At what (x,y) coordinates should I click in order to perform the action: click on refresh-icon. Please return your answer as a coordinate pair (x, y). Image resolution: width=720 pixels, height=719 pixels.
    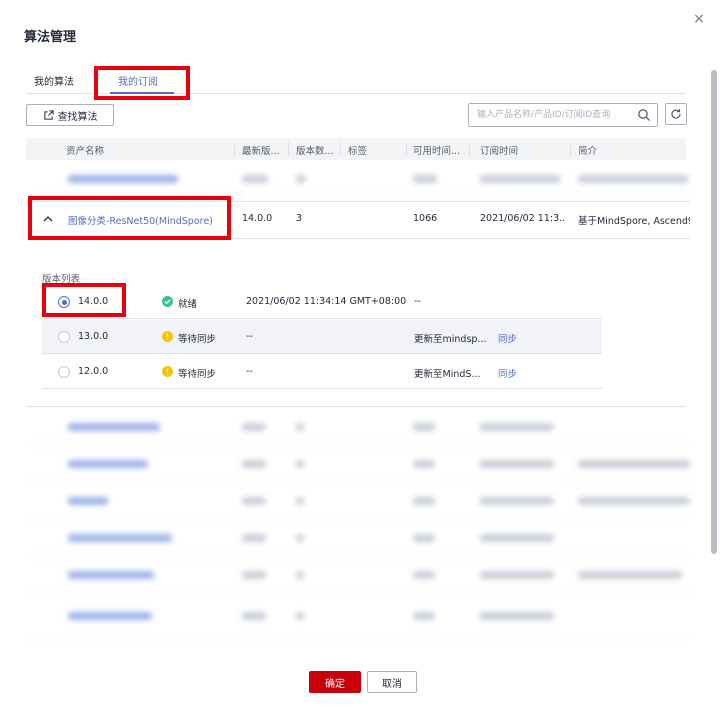
    Looking at the image, I should click on (676, 114).